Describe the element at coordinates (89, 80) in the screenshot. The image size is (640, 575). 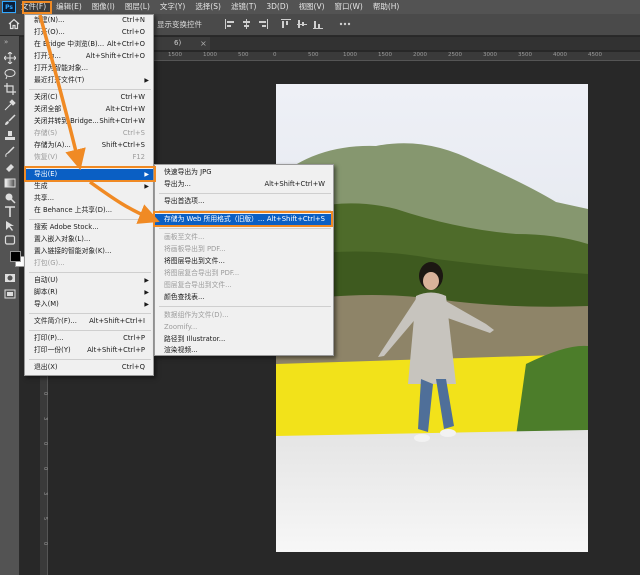
I see `file-menu-recent-files: 最近打开文件(T) ▶` at that location.